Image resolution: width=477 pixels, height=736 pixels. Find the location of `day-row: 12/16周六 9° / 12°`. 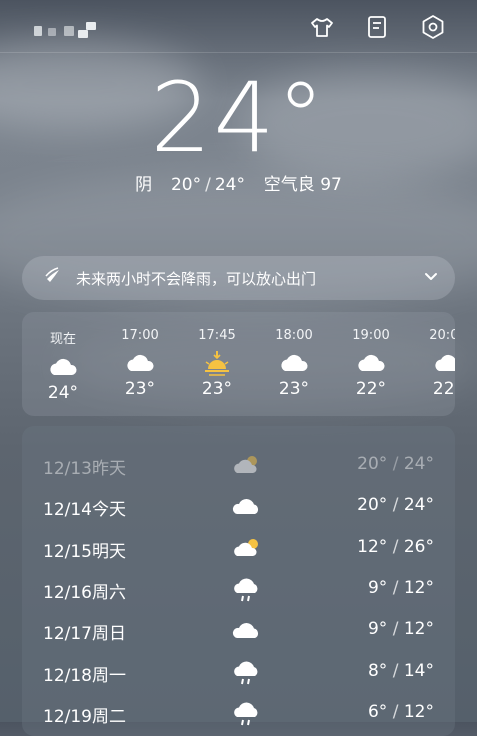

day-row: 12/16周六 9° / 12° is located at coordinates (238, 590).